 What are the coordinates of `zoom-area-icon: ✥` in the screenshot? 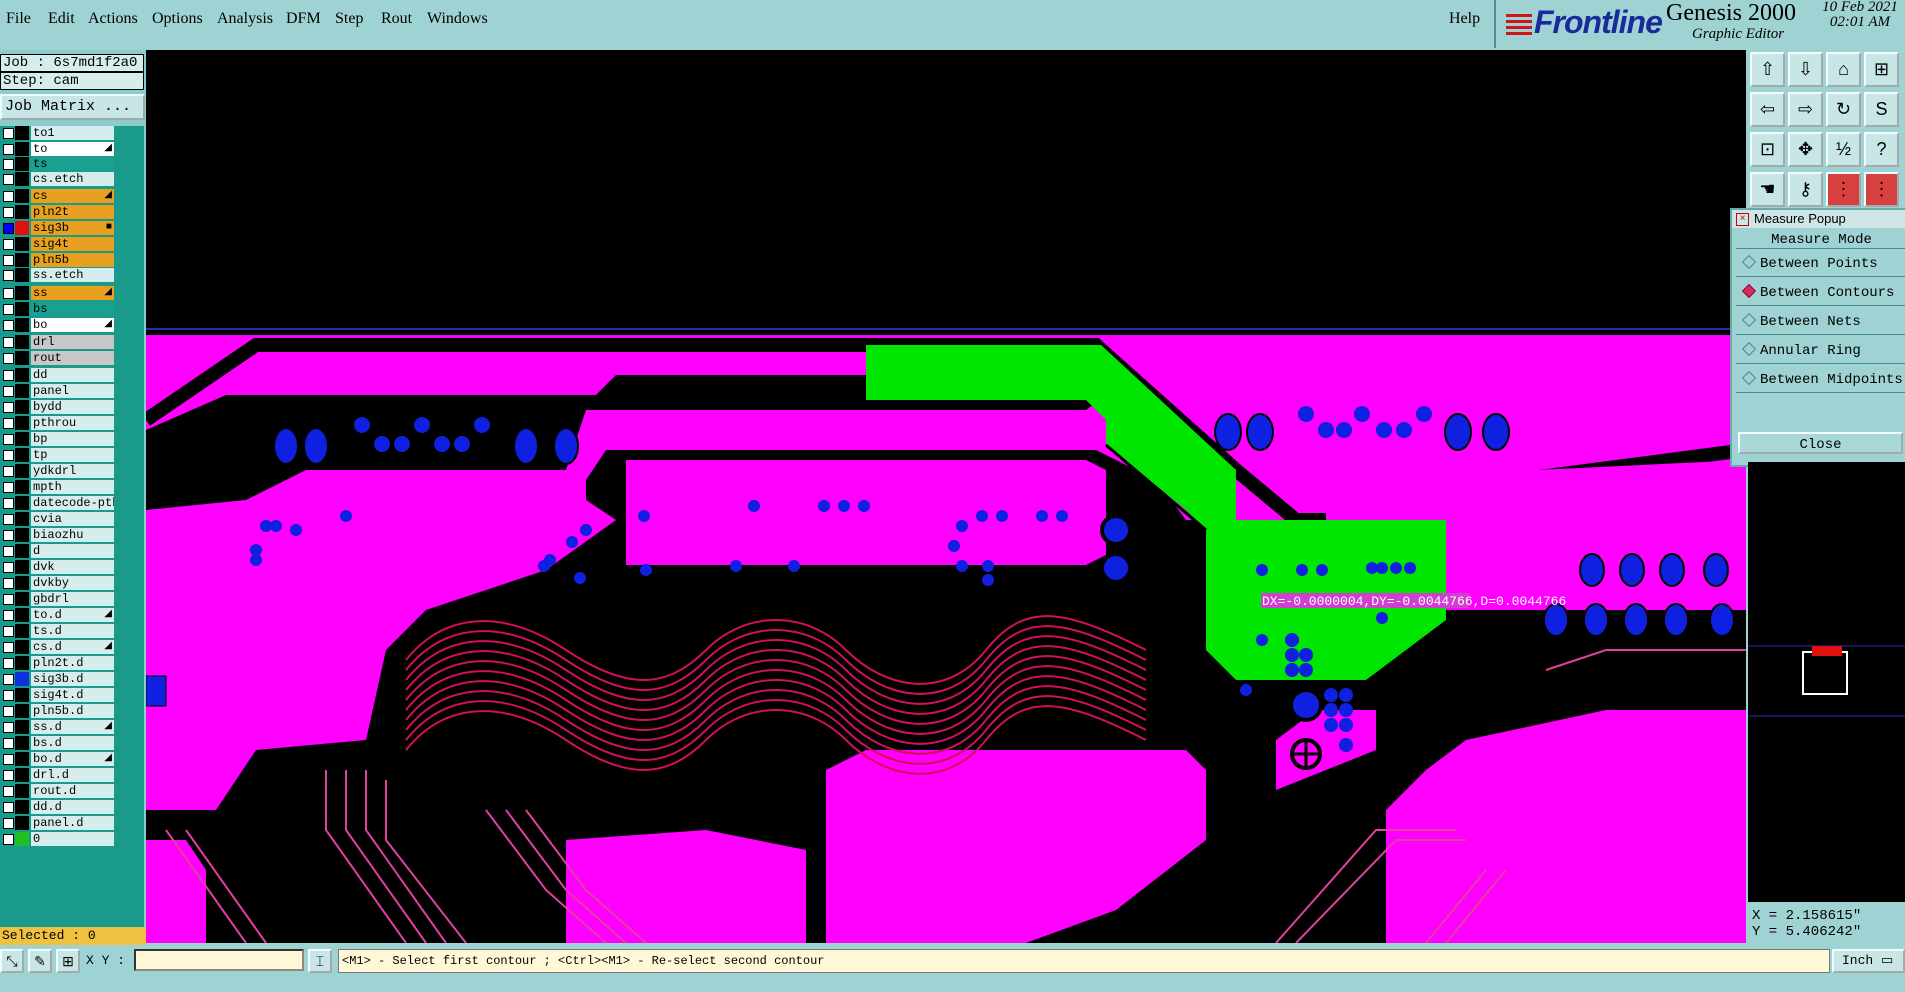 It's located at (1805, 149).